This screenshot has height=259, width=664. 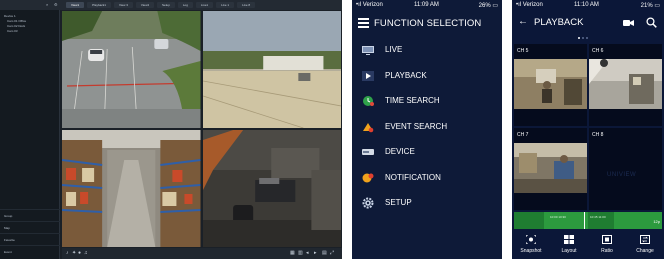 What do you see at coordinates (628, 23) in the screenshot?
I see `video-record-icon` at bounding box center [628, 23].